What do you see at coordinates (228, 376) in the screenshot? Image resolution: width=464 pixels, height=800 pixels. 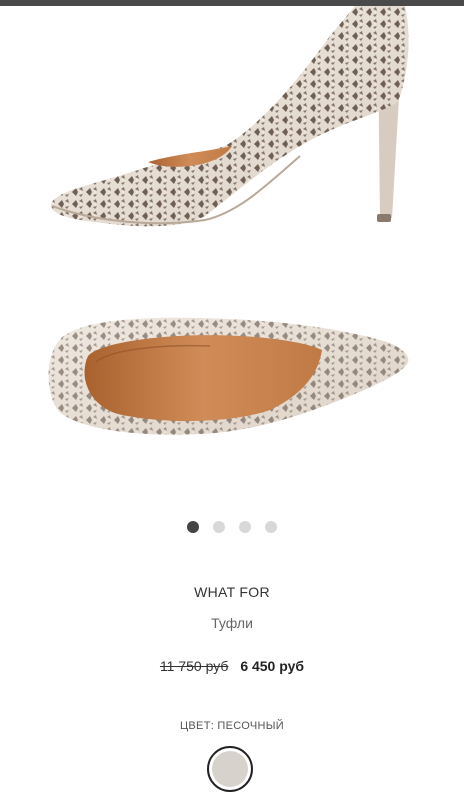 I see `shoe-top-view-image` at bounding box center [228, 376].